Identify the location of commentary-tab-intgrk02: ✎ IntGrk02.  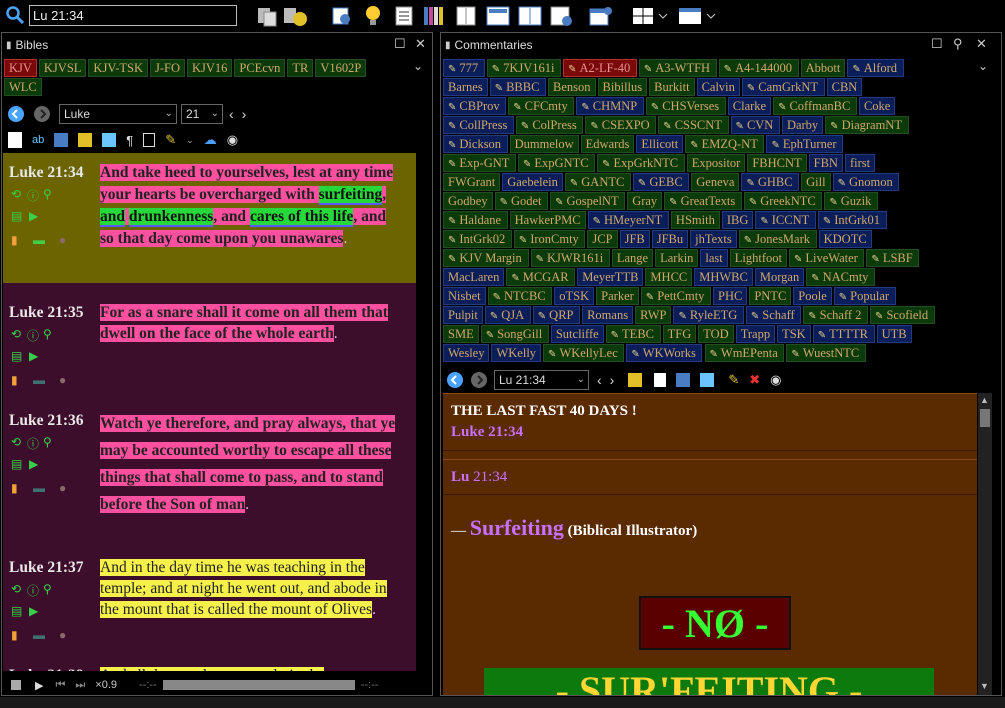
(477, 239).